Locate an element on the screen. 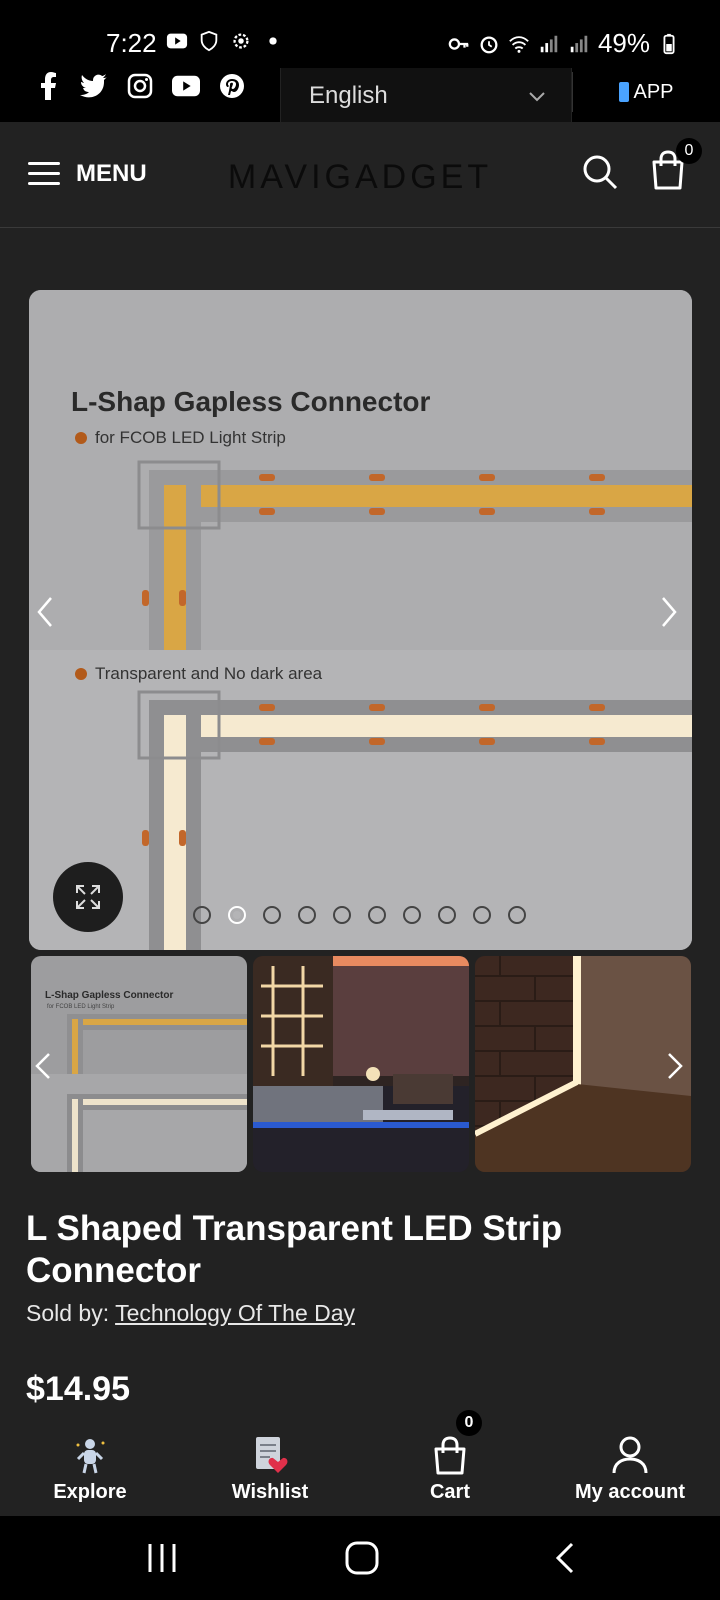  image-bullet-1: for FCOB LED Light Strip is located at coordinates (180, 438).